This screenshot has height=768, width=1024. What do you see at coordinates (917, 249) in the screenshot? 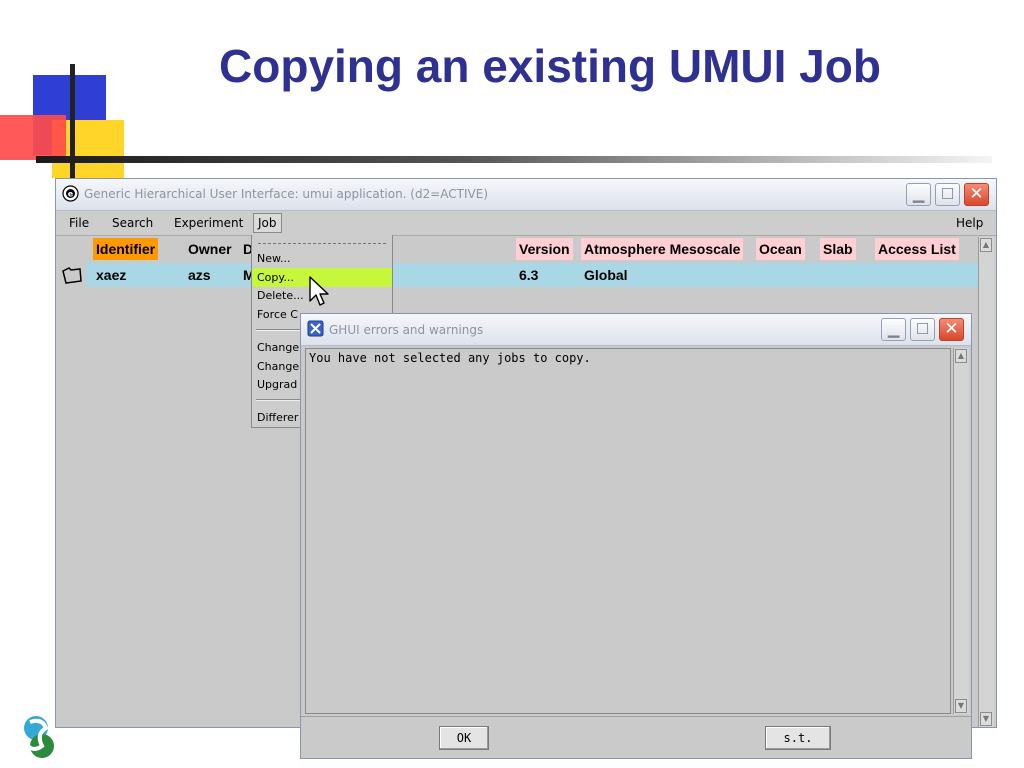
I see `column-header-access-list: Access List` at bounding box center [917, 249].